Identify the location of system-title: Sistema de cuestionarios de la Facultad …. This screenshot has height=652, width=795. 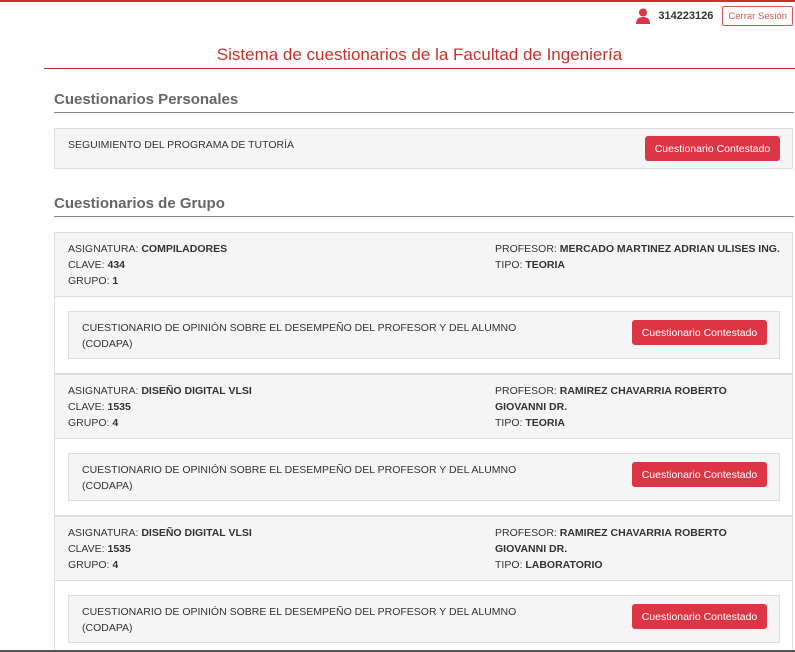
(419, 54).